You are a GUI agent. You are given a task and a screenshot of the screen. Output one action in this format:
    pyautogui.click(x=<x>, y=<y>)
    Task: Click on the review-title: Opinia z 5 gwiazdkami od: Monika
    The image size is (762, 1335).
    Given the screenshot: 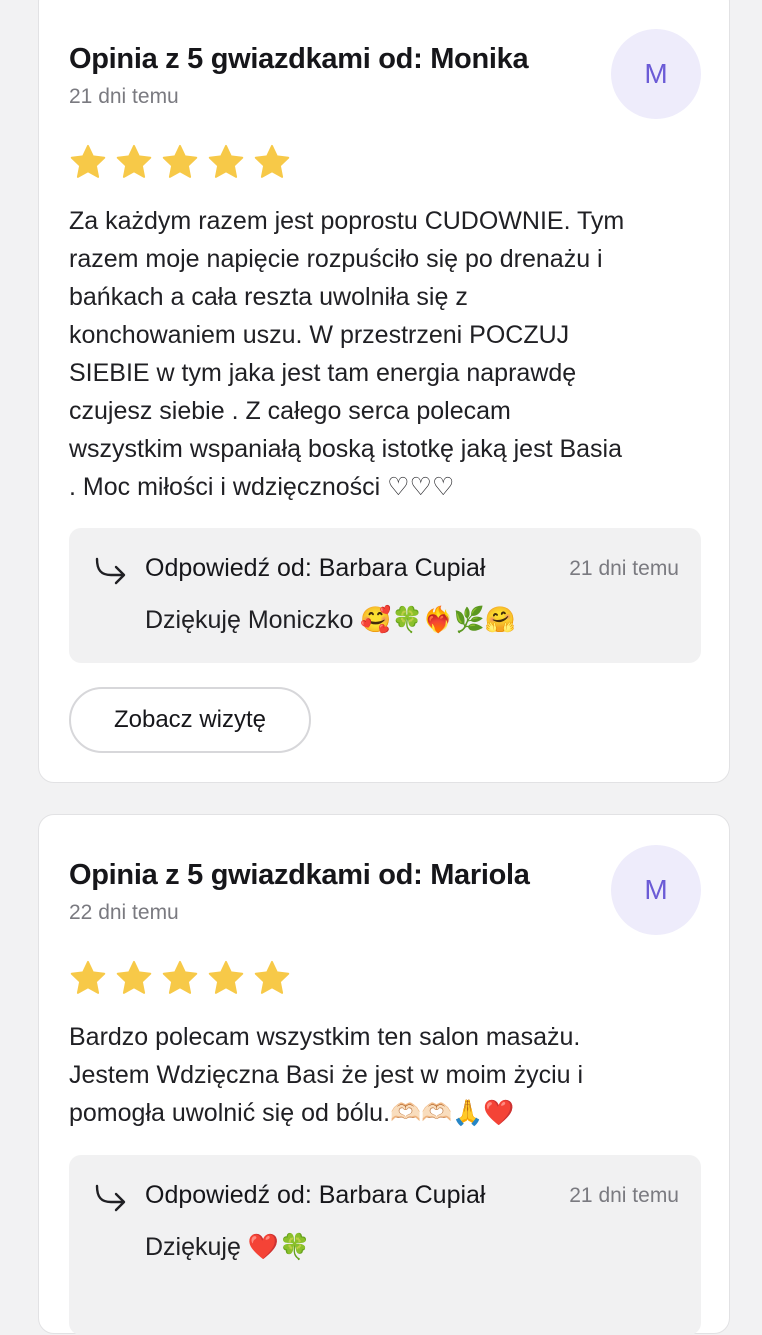 What is the action you would take?
    pyautogui.click(x=299, y=59)
    